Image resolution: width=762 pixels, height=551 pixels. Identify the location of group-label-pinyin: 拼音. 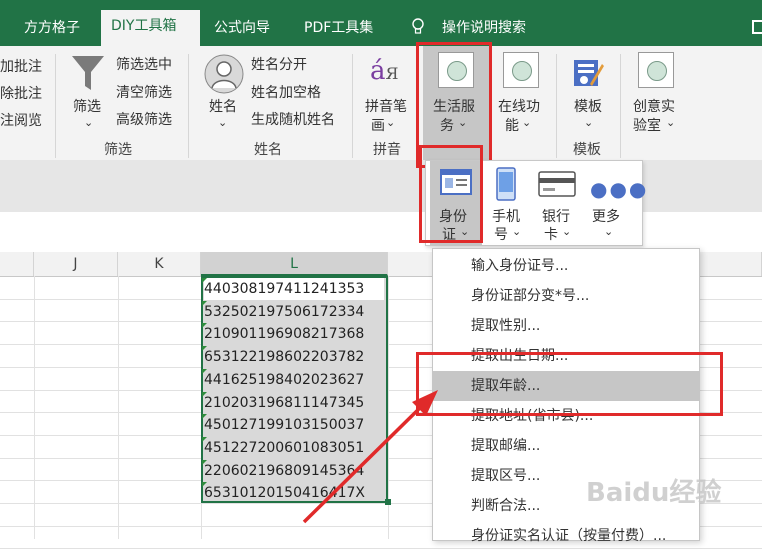
(387, 150).